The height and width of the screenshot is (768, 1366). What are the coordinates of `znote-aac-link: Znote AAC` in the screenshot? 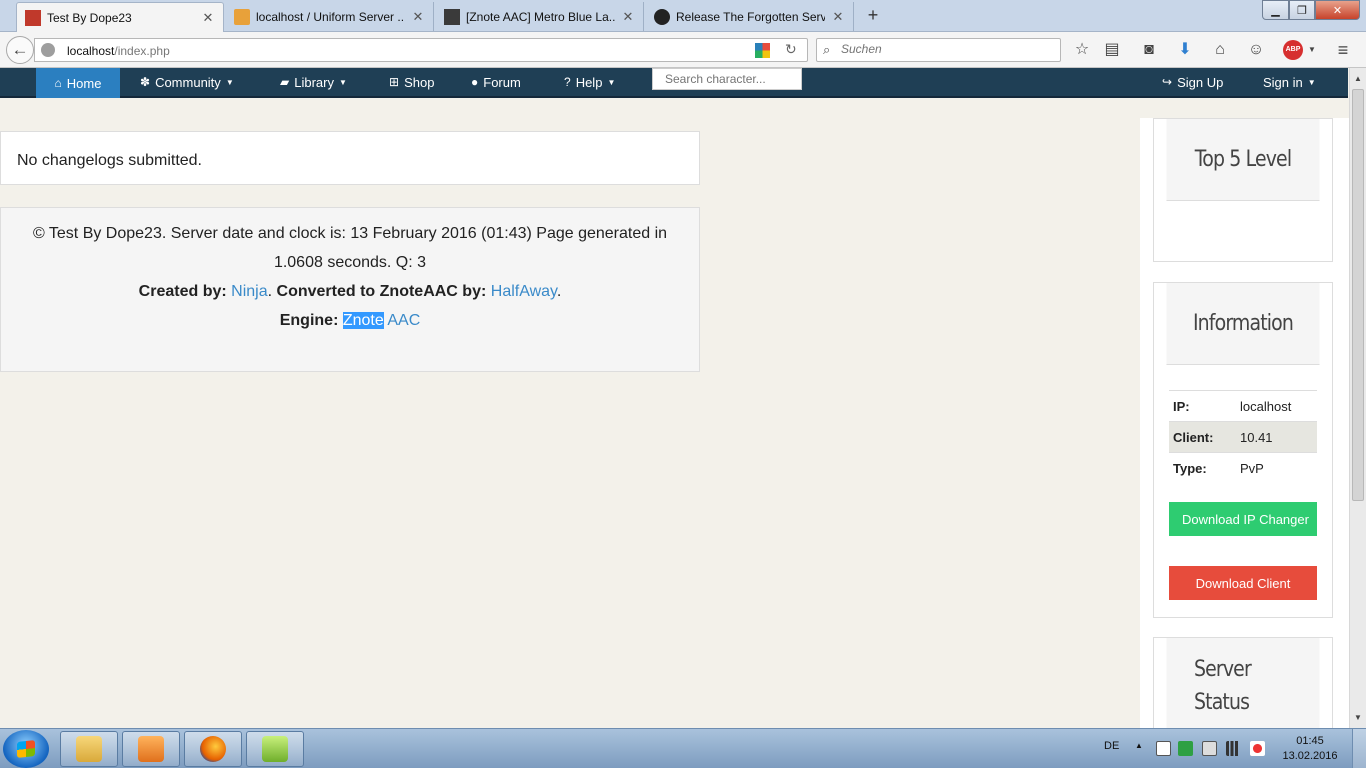 It's located at (381, 320).